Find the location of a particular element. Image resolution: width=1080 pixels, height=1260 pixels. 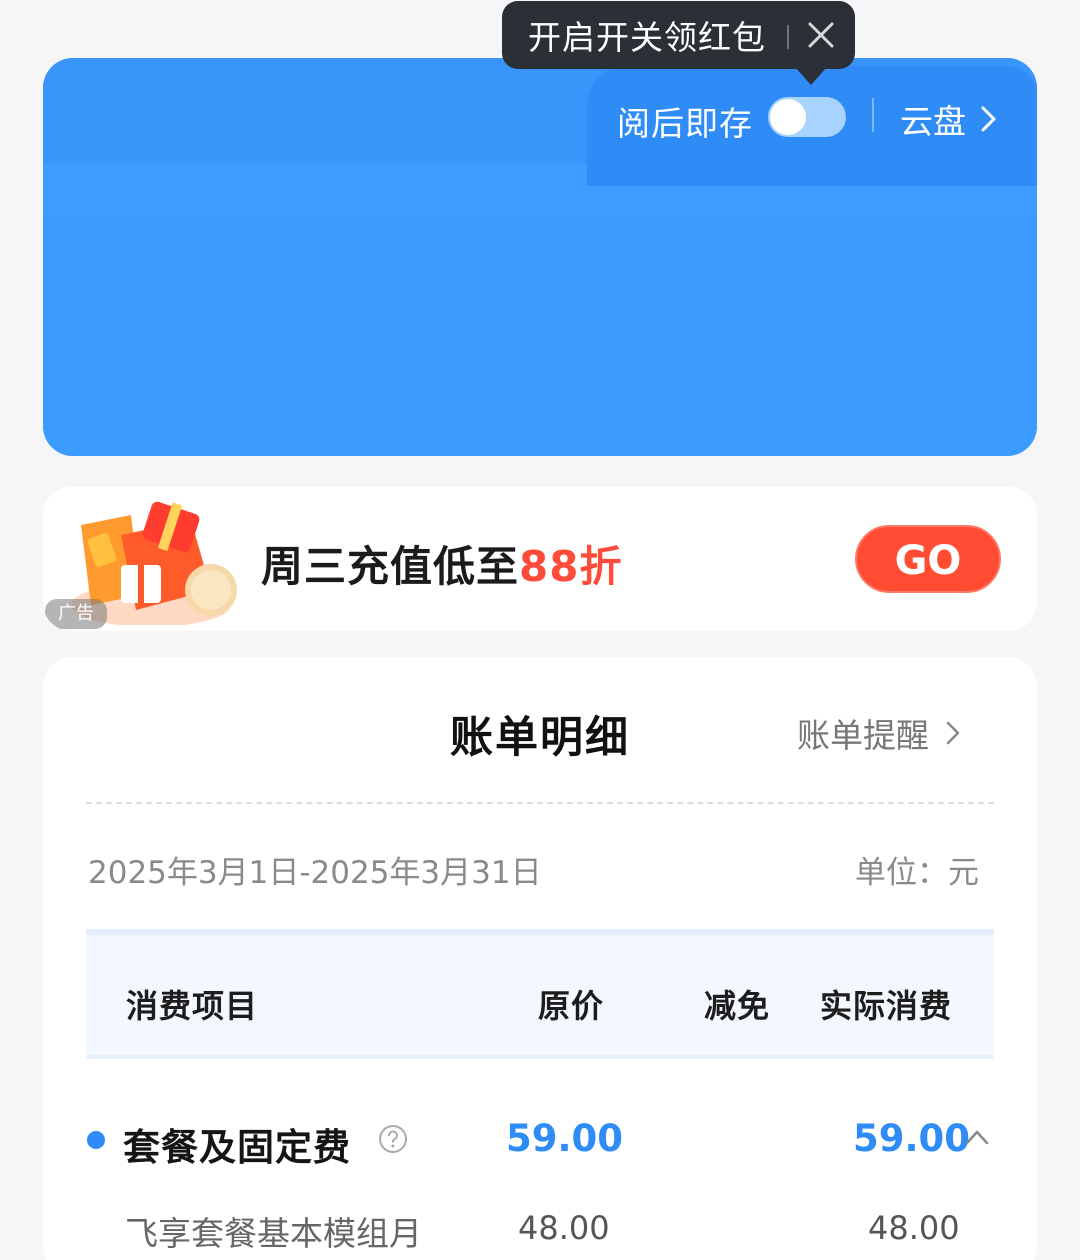

bill-reminder-label: 账单提醒 is located at coordinates (863, 735).